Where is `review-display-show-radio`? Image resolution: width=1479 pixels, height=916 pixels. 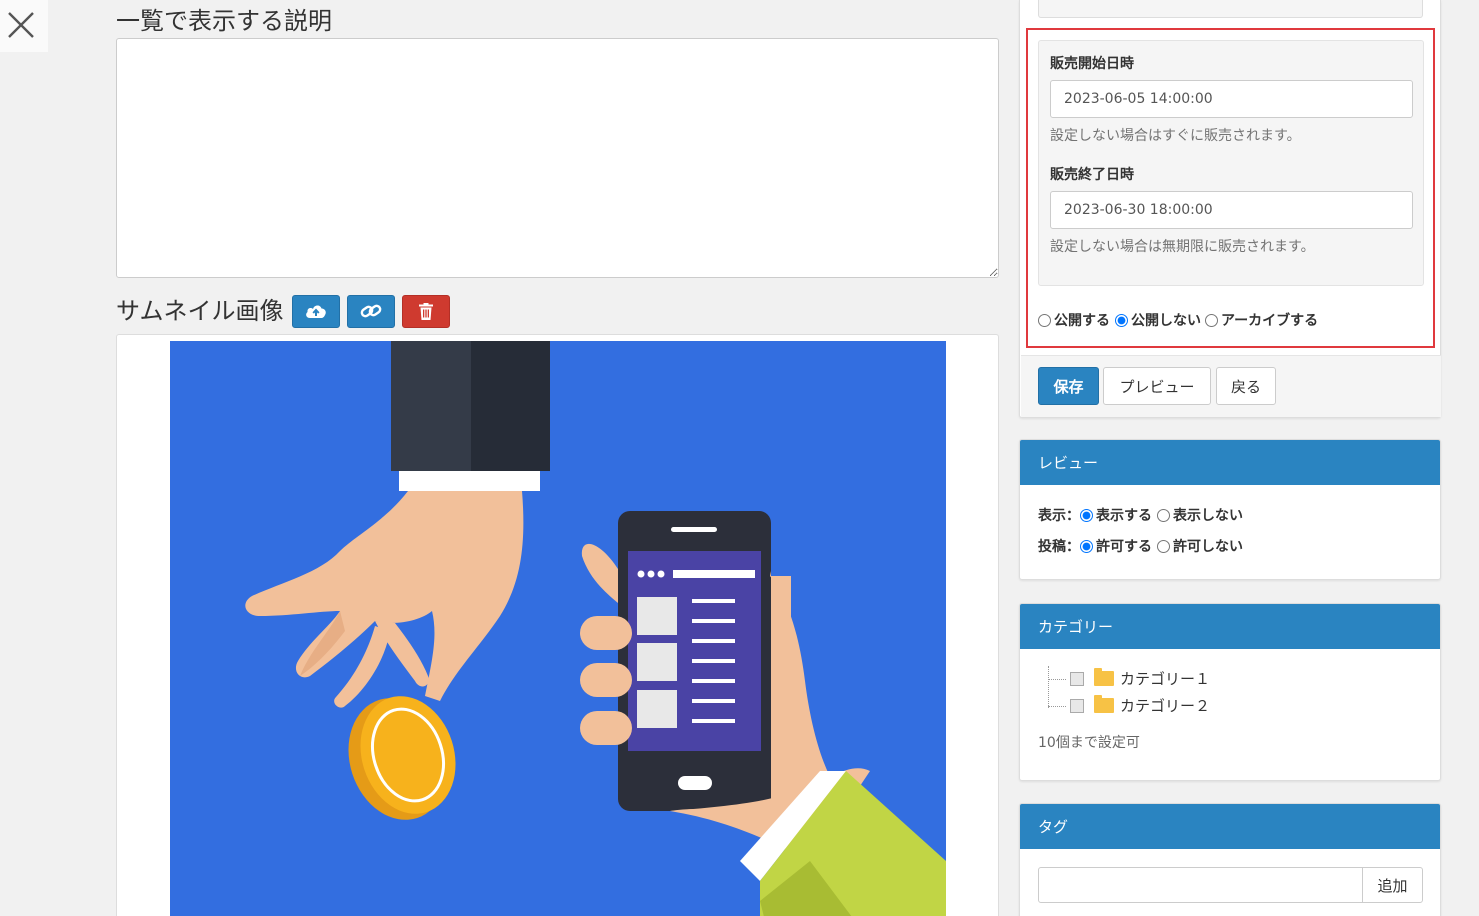 review-display-show-radio is located at coordinates (1086, 515).